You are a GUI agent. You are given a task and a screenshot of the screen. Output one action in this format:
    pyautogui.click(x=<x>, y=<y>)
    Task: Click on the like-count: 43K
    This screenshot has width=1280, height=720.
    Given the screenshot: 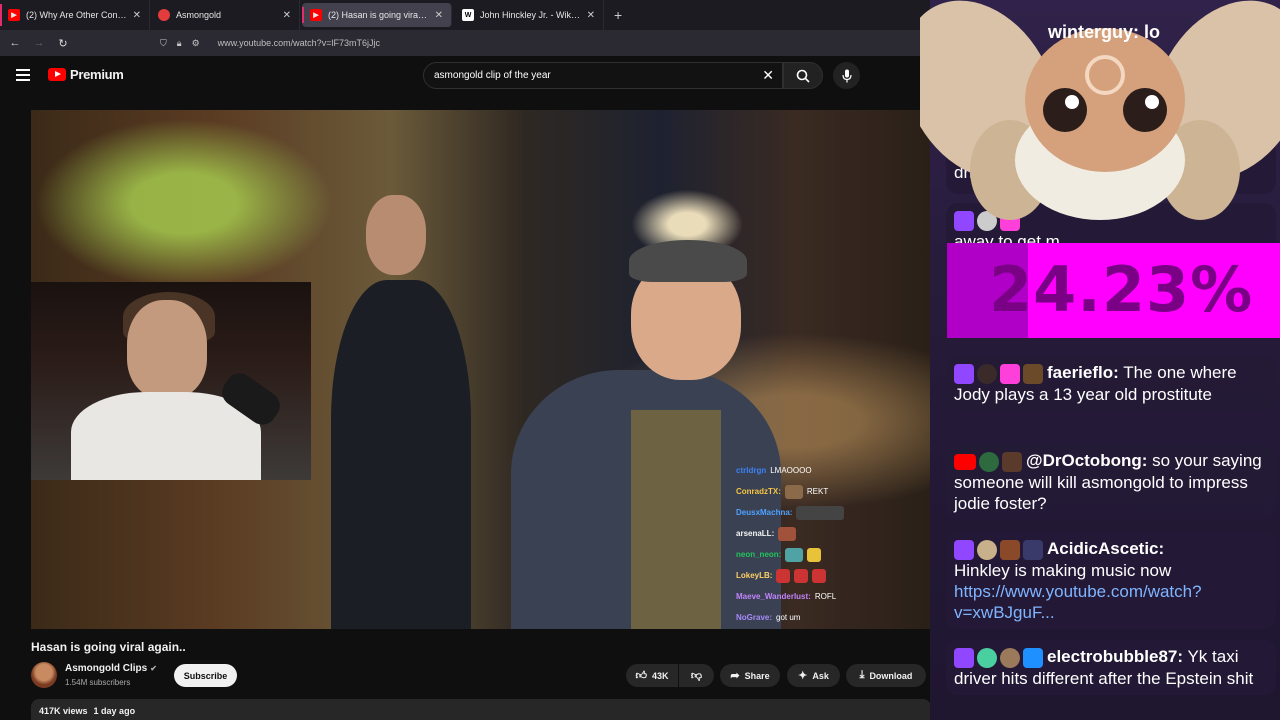 What is the action you would take?
    pyautogui.click(x=660, y=675)
    